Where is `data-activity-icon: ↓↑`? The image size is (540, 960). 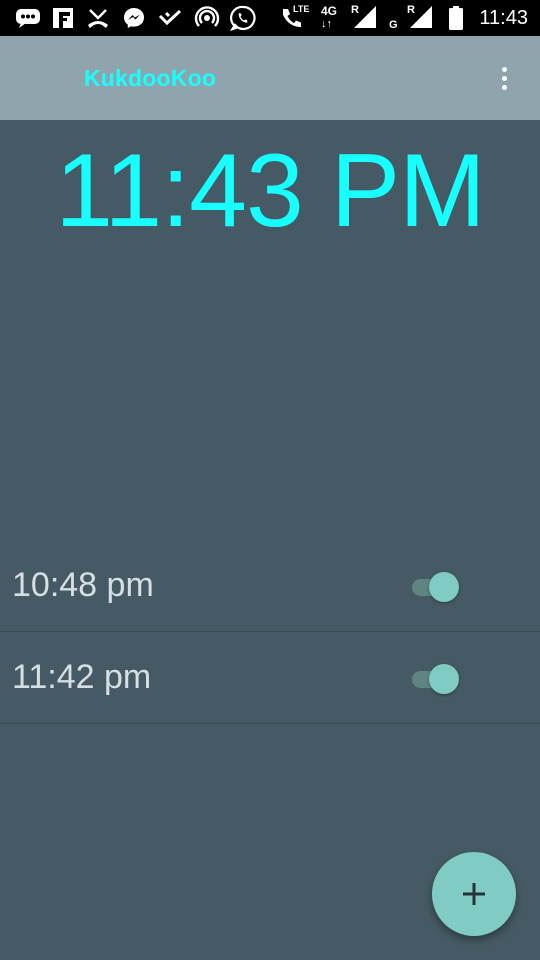
data-activity-icon: ↓↑ is located at coordinates (326, 24).